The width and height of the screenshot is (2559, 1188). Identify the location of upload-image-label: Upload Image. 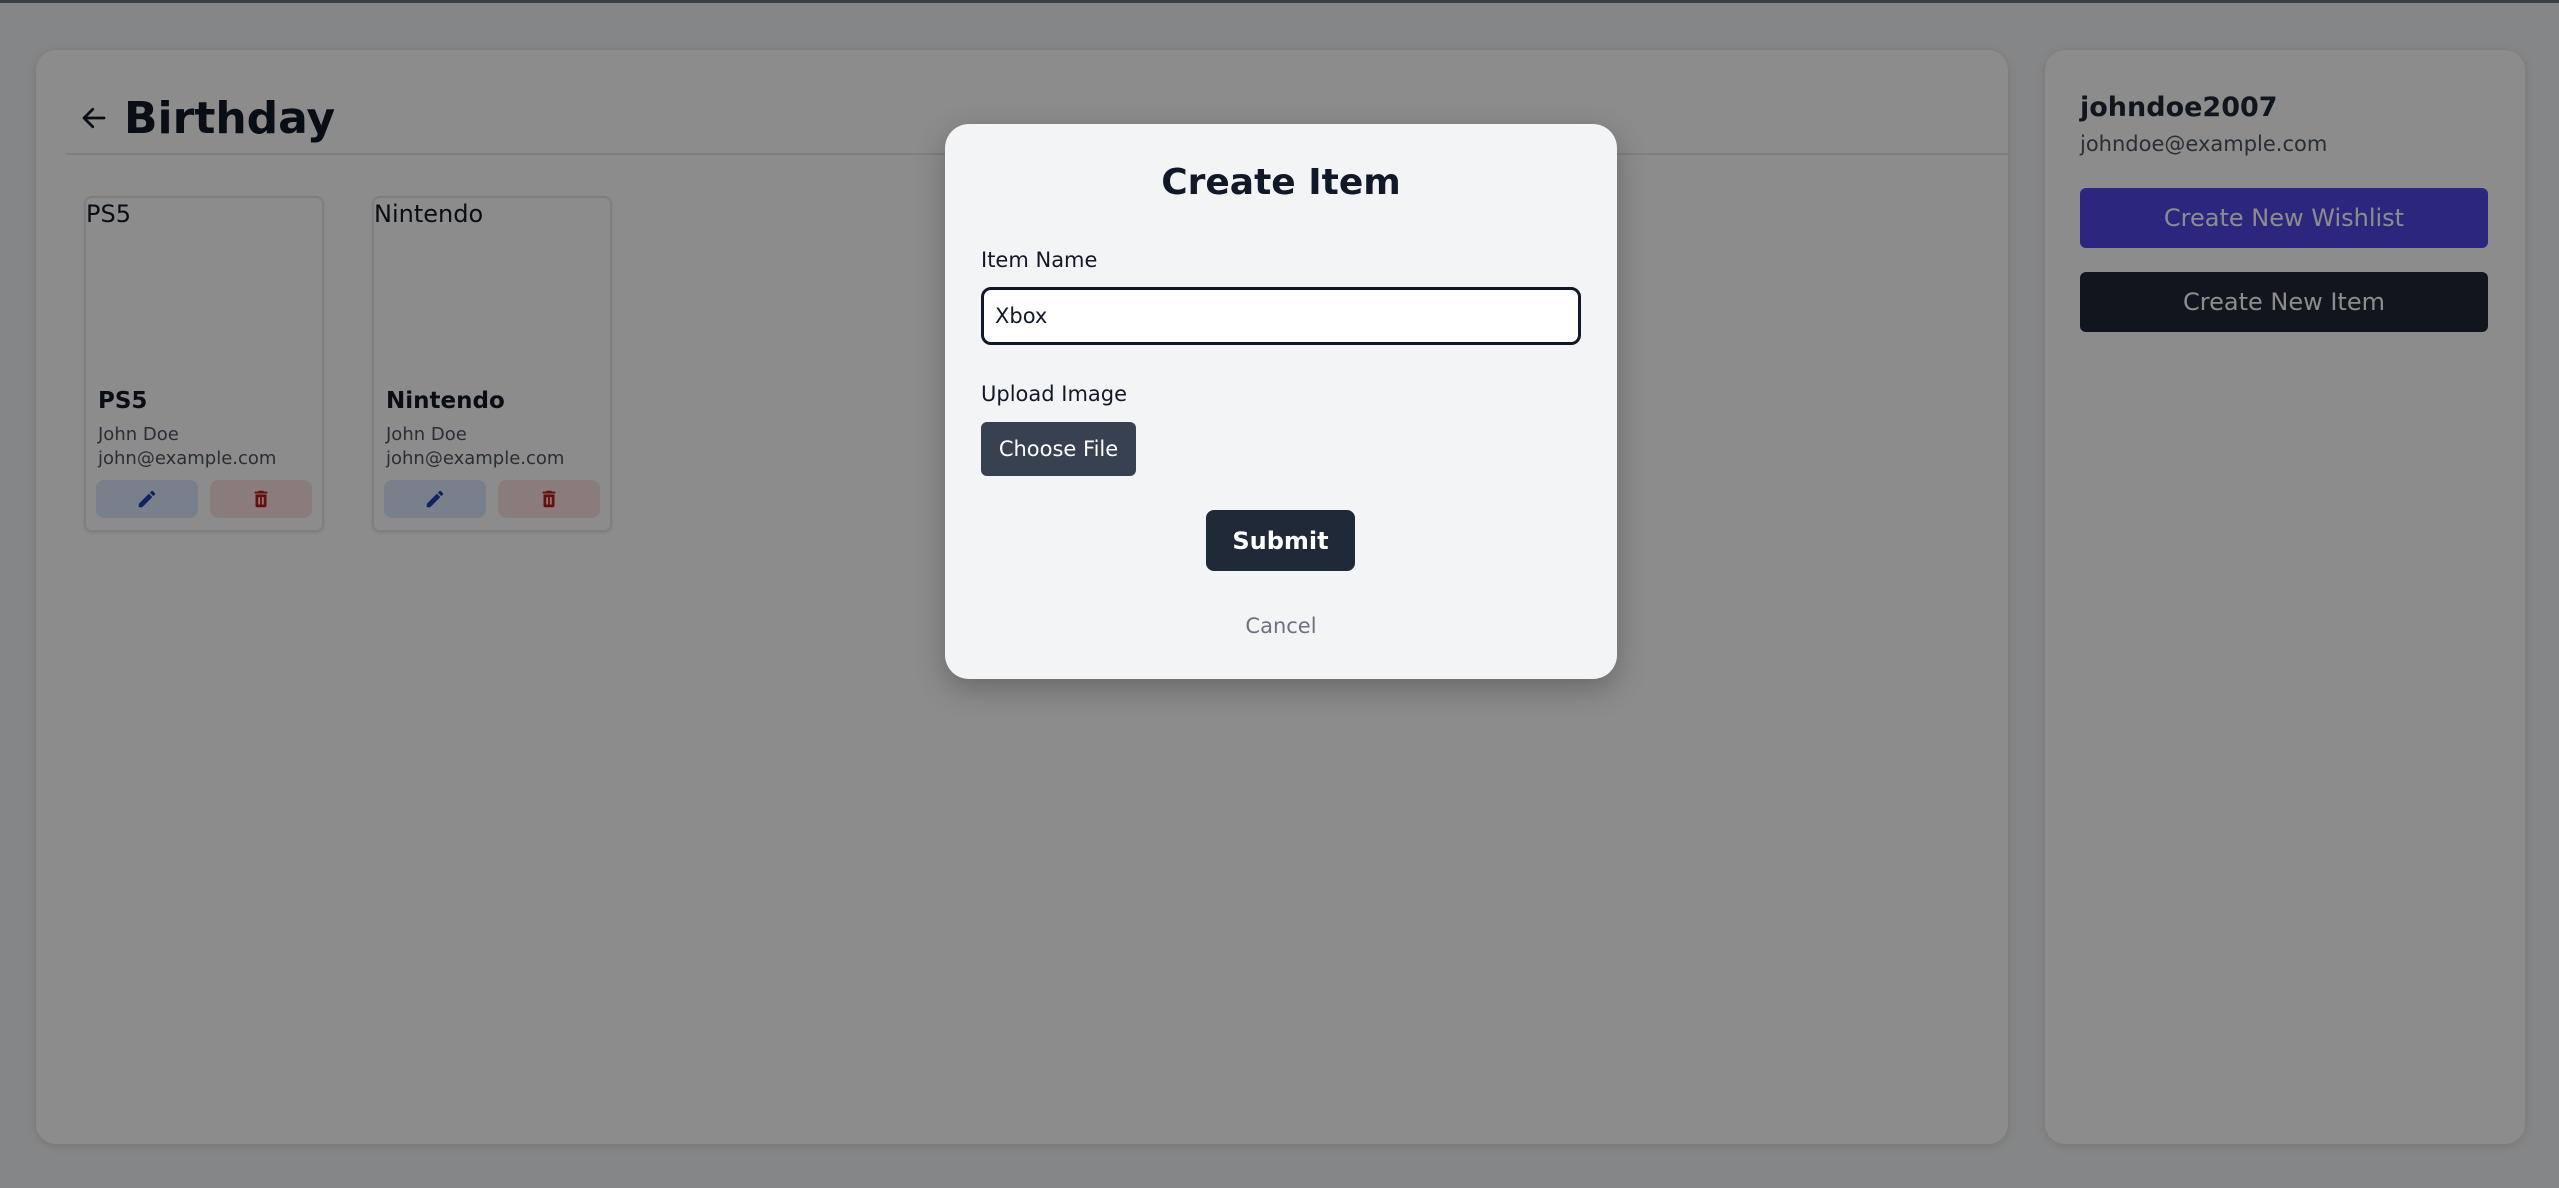
(1054, 394).